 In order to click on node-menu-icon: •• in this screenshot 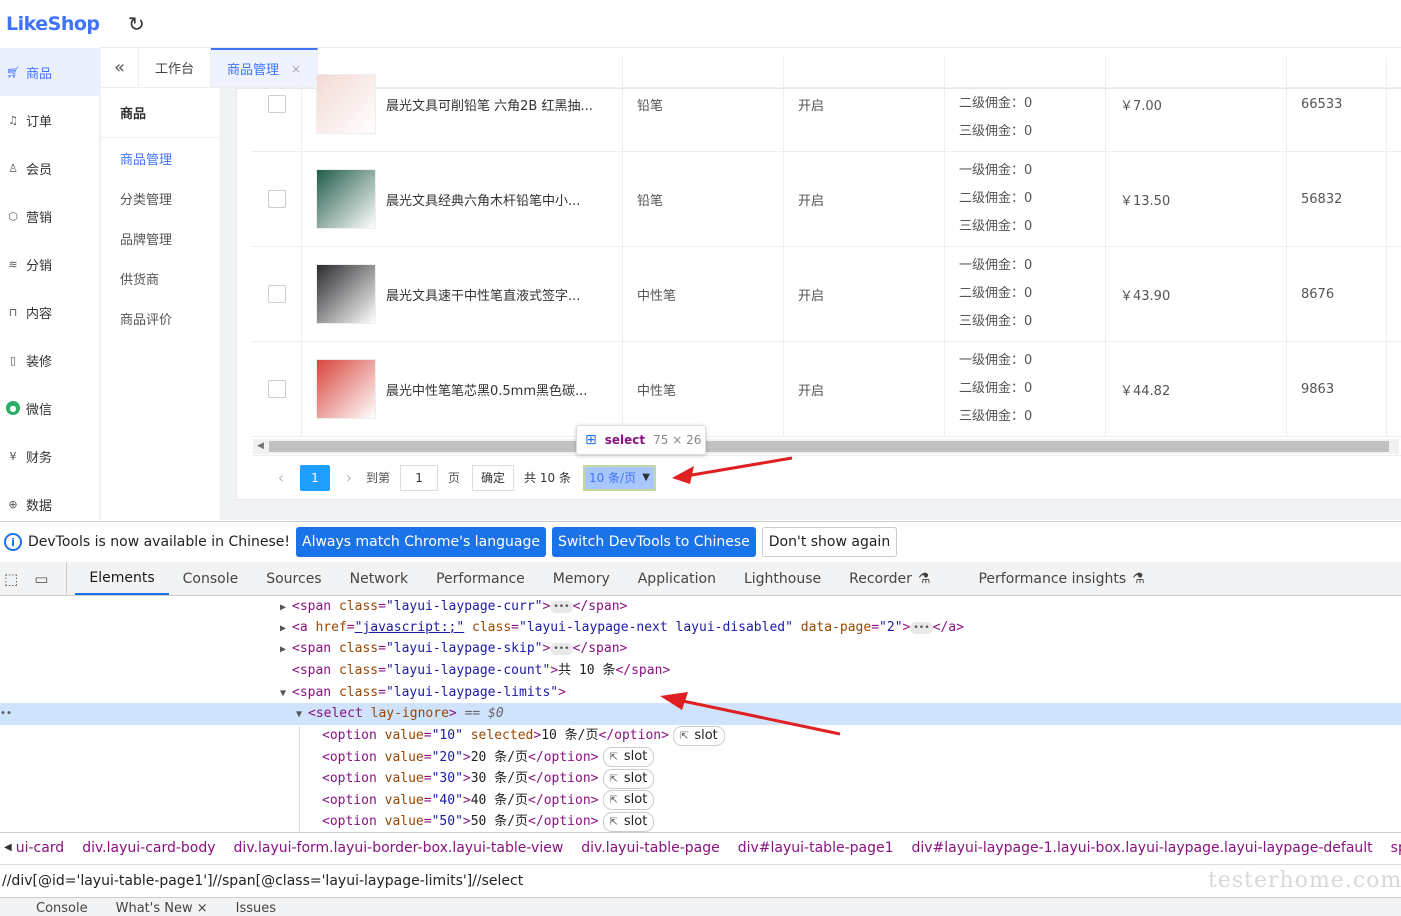, I will do `click(6, 713)`.